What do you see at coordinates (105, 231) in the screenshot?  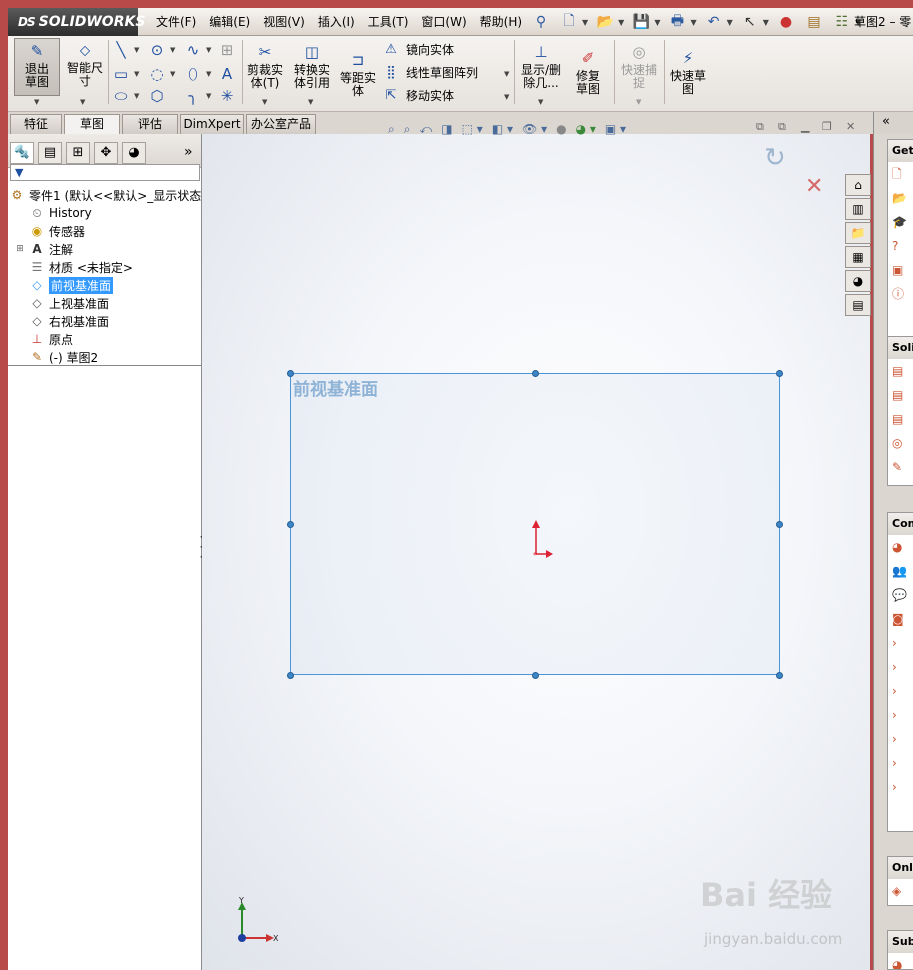 I see `tree-item-sensors: ◉ 传感器` at bounding box center [105, 231].